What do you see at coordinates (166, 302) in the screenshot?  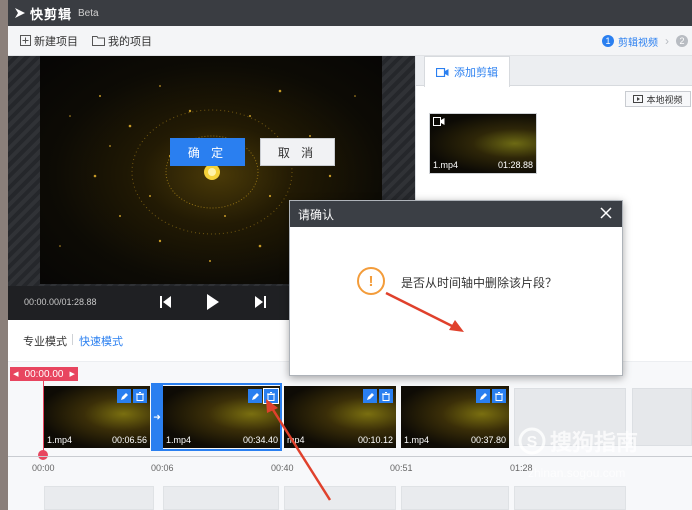 I see `previous-icon` at bounding box center [166, 302].